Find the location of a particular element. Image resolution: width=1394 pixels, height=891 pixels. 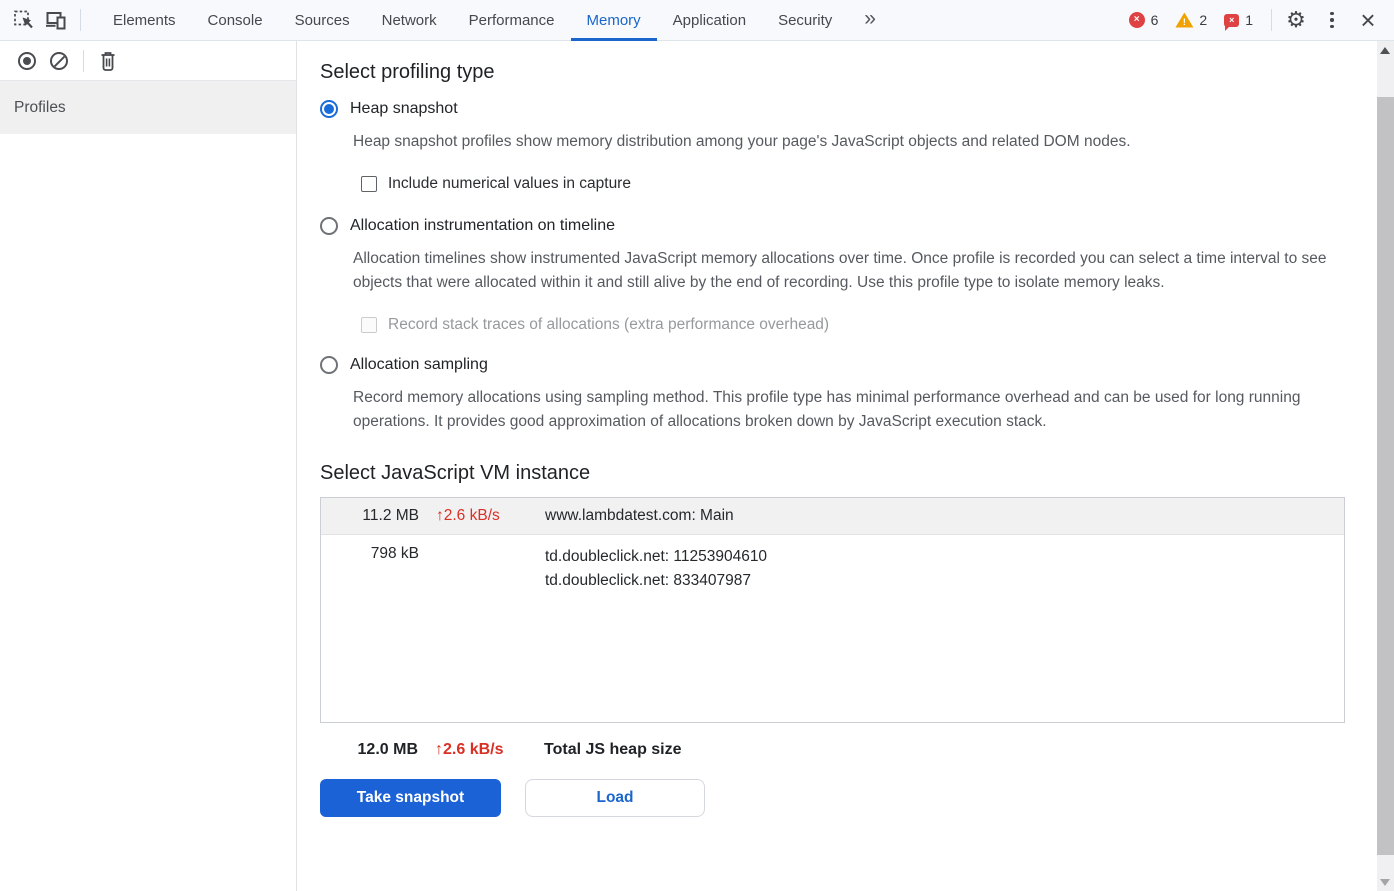

sidebar-toolbar-divider is located at coordinates (83, 60).